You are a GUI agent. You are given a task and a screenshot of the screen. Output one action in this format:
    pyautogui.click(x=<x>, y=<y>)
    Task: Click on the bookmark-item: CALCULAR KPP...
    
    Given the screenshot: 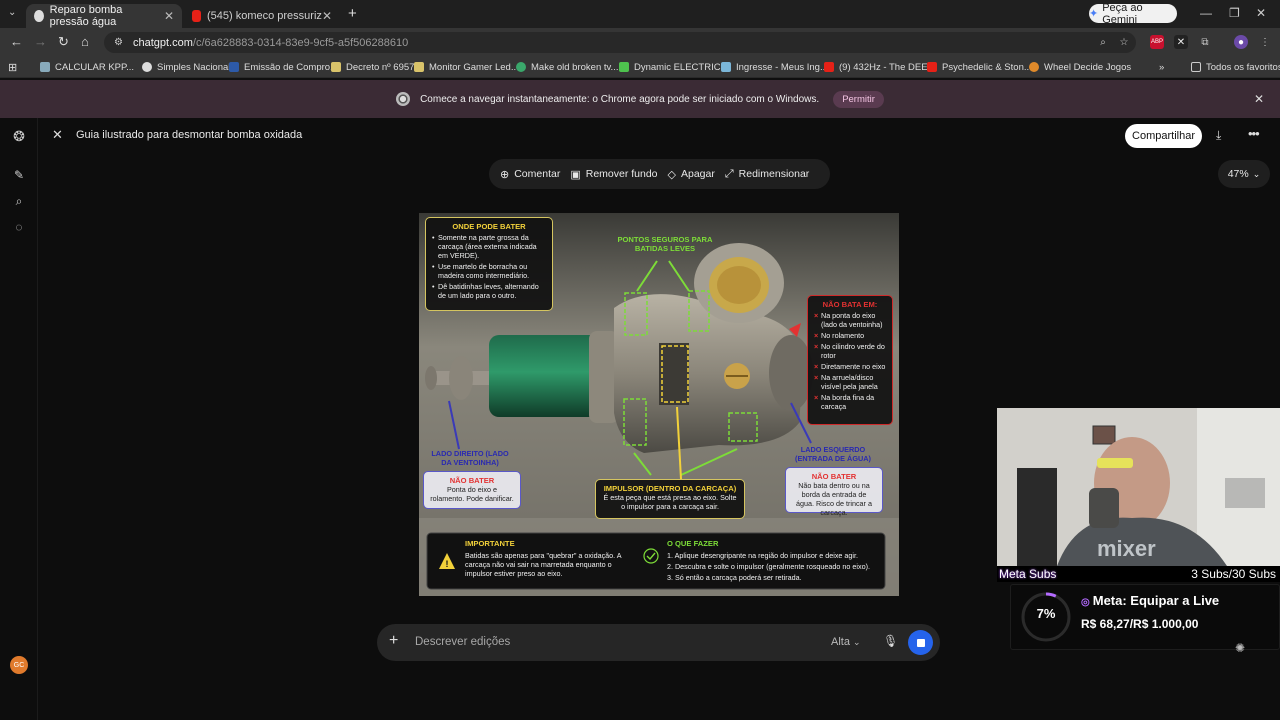 What is the action you would take?
    pyautogui.click(x=87, y=67)
    